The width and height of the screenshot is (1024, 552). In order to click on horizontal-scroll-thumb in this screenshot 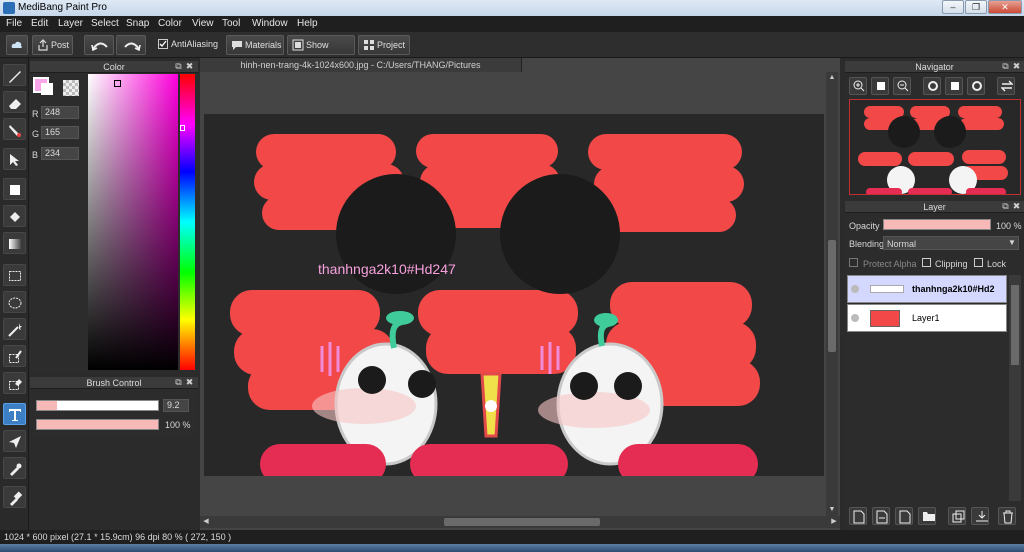, I will do `click(522, 522)`.